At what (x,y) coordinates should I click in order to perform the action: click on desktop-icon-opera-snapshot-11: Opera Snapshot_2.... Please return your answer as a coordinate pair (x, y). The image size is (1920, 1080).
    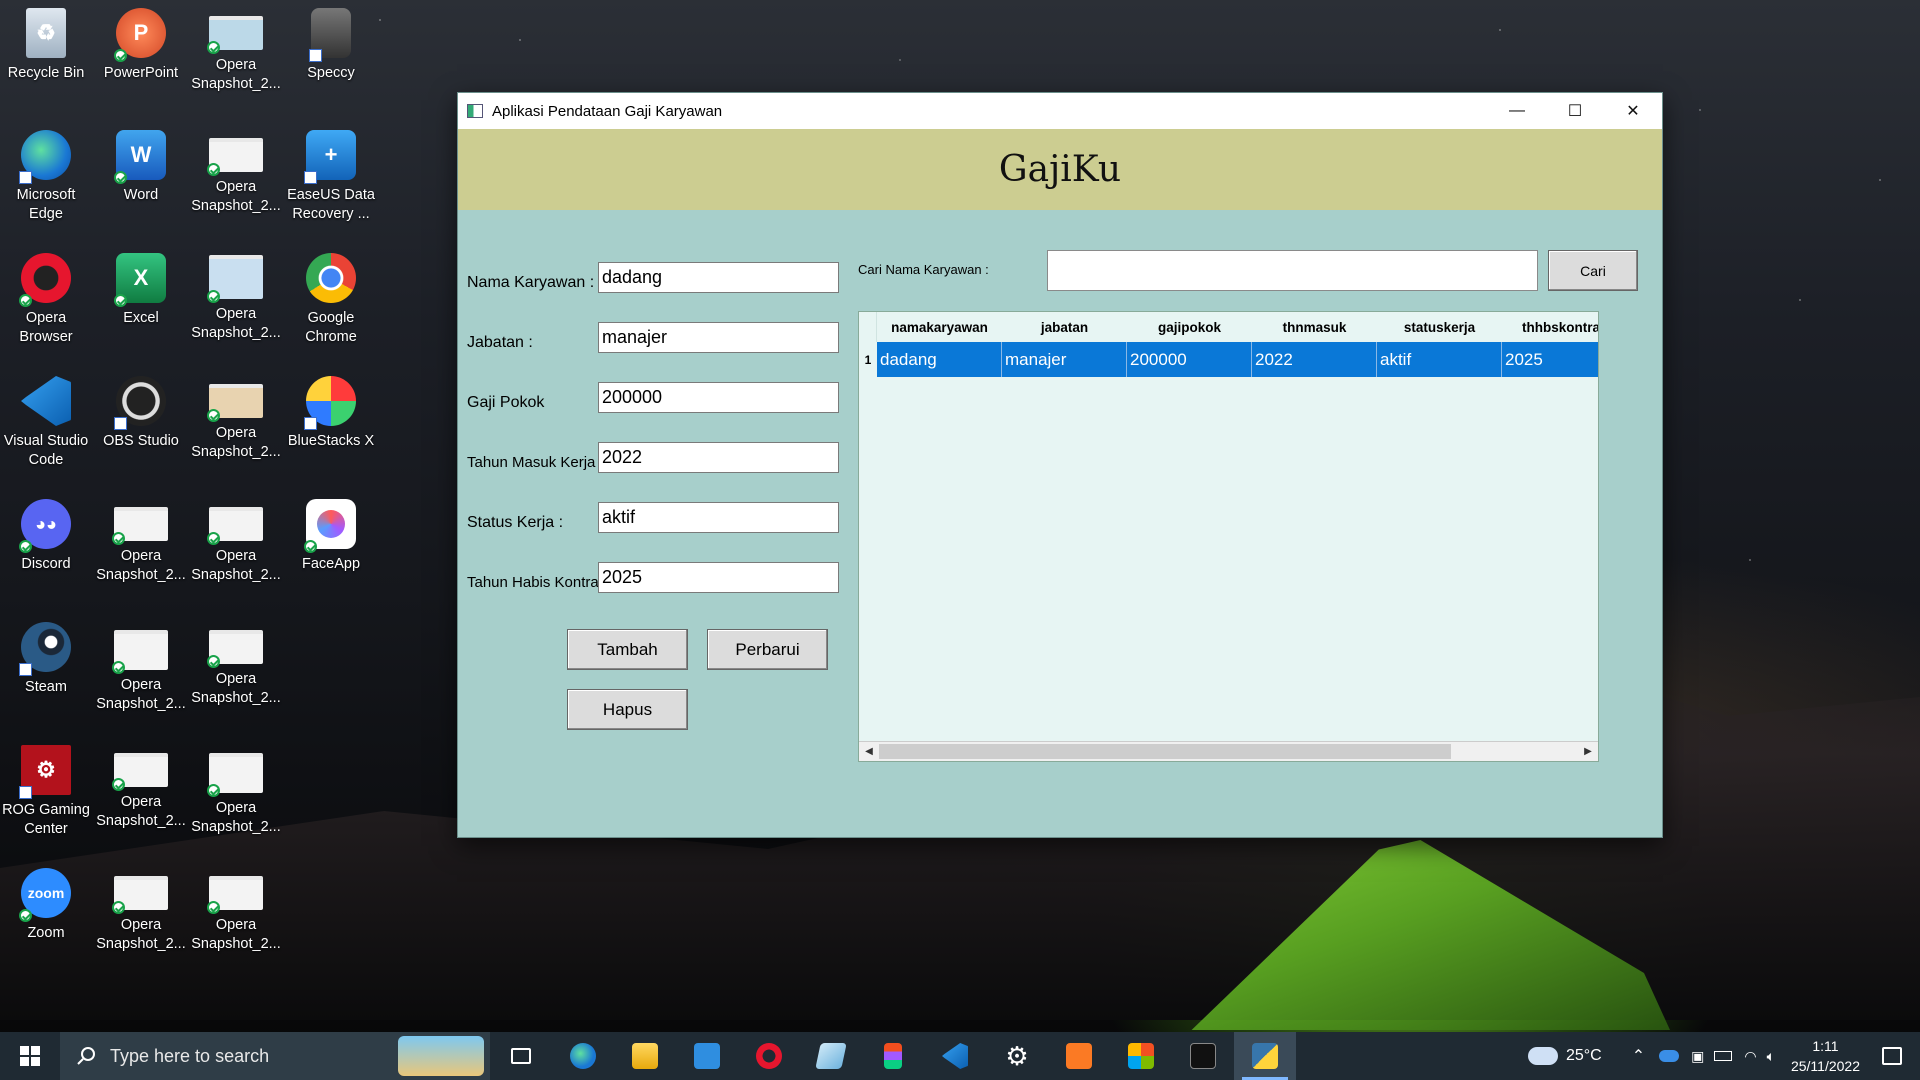
    Looking at the image, I should click on (141, 911).